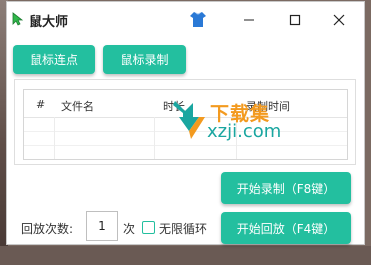 The height and width of the screenshot is (265, 371). Describe the element at coordinates (185, 255) in the screenshot. I see `desktop-background-bottom` at that location.